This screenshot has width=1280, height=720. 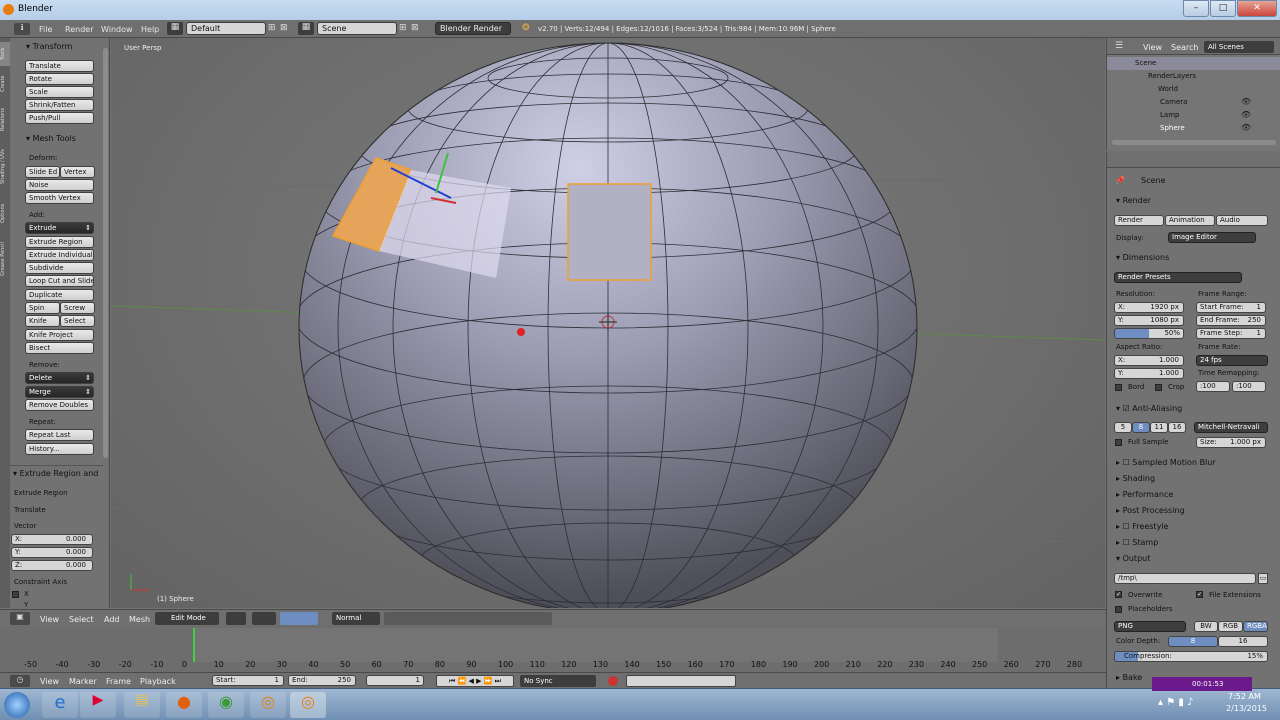 I want to click on layout-field: Default, so click(x=226, y=28).